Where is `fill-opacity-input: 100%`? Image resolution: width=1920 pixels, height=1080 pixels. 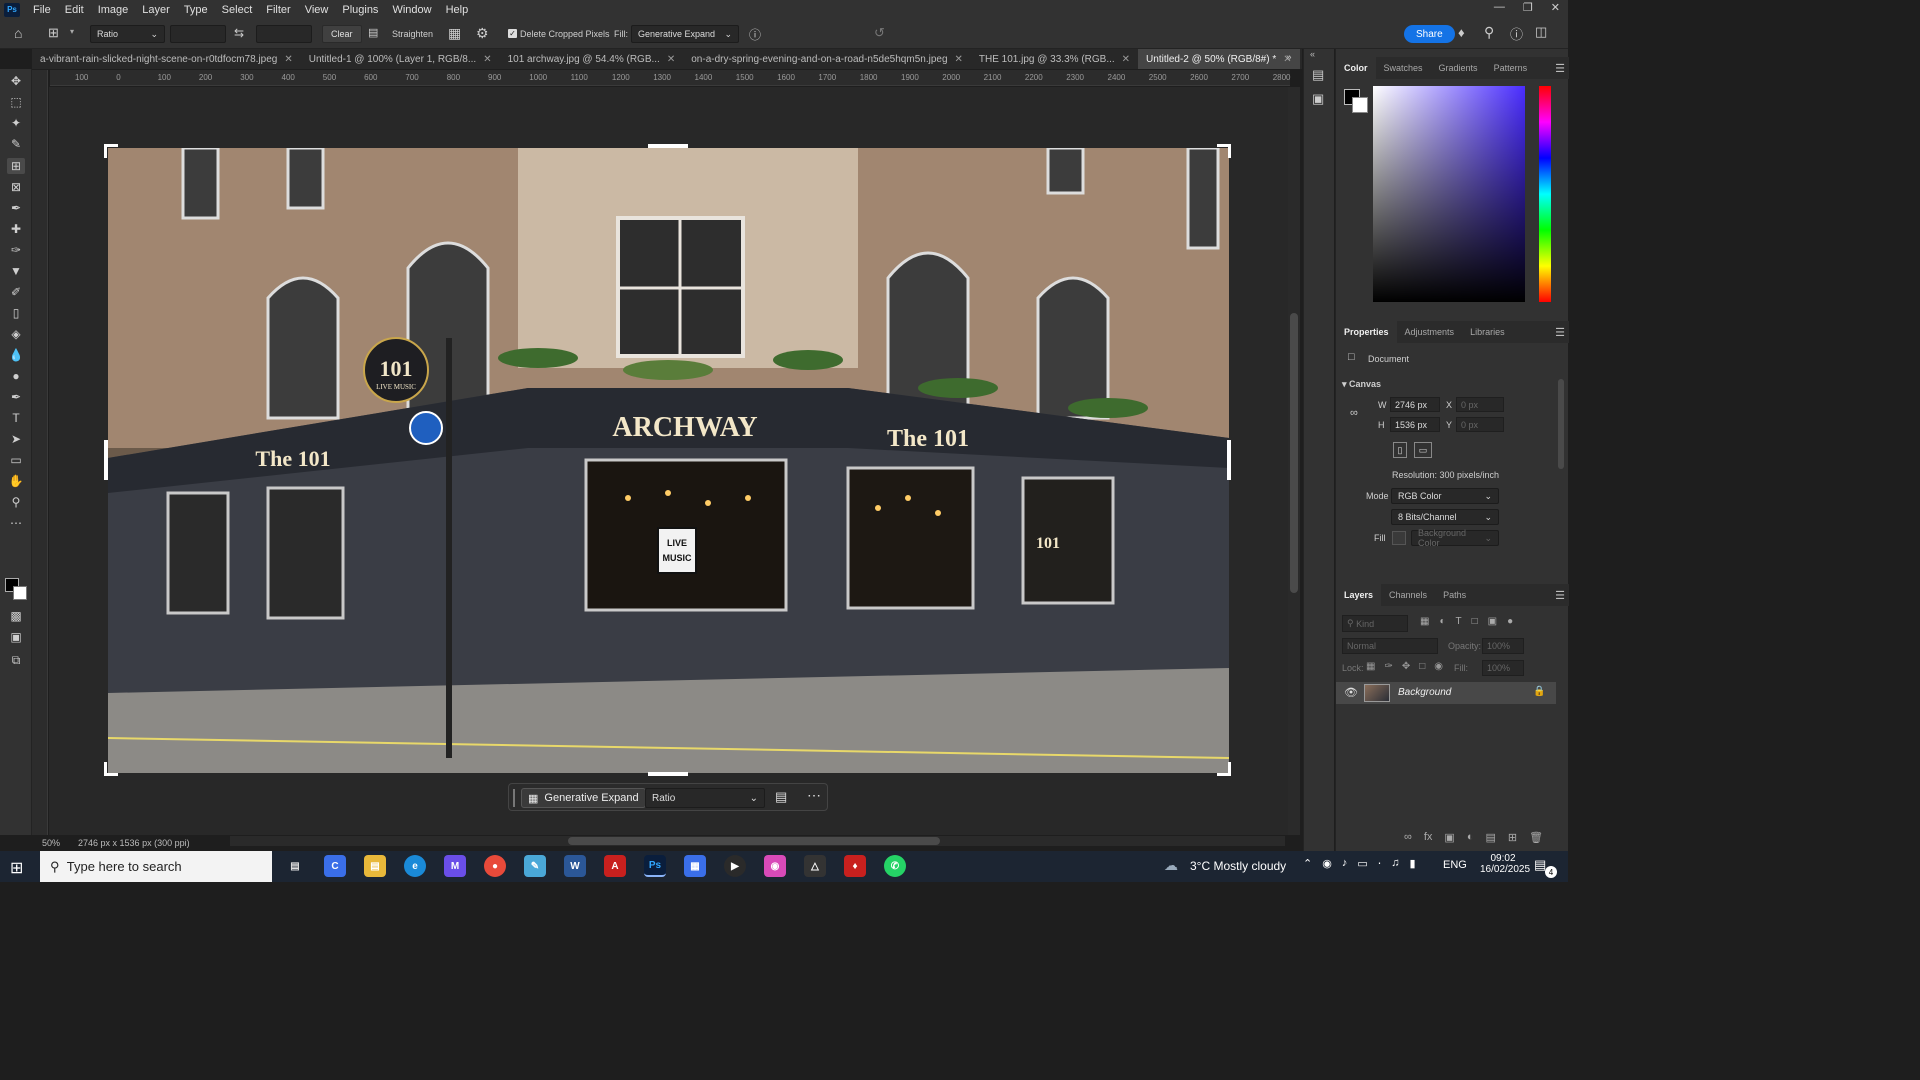
fill-opacity-input: 100% is located at coordinates (1503, 668).